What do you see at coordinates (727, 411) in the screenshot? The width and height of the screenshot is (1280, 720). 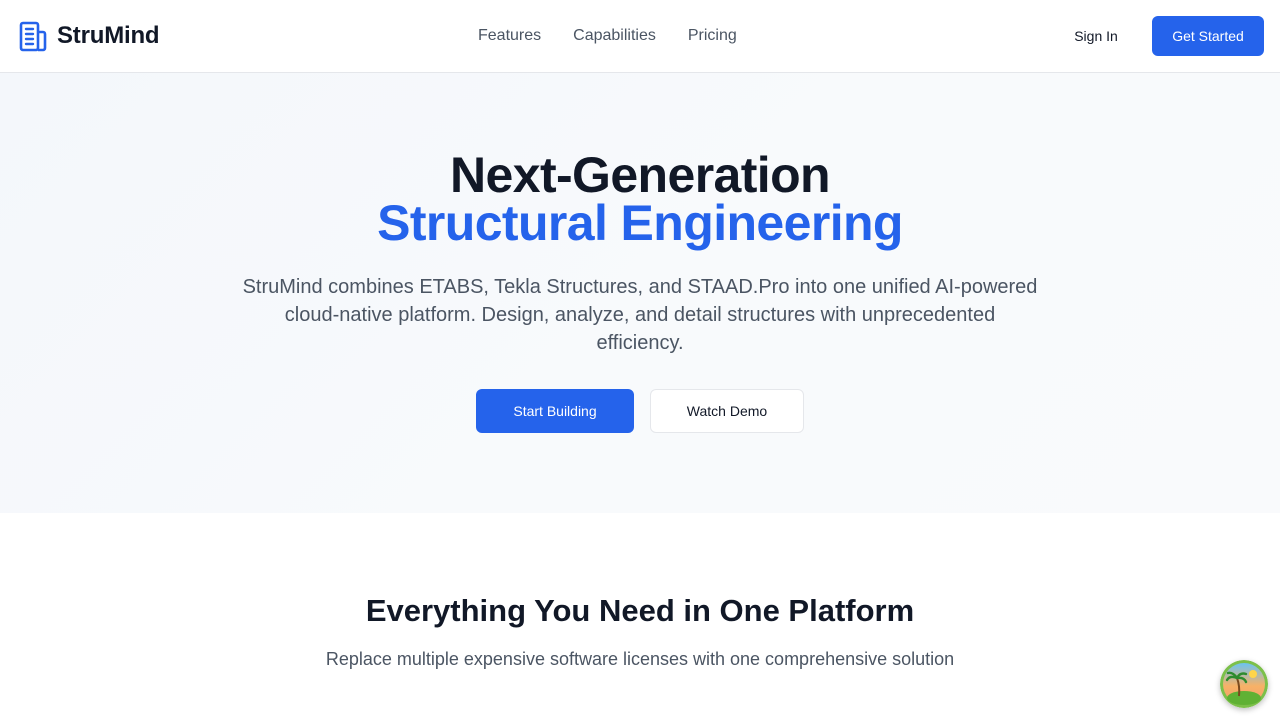 I see `watch-demo-button: Watch Demo` at bounding box center [727, 411].